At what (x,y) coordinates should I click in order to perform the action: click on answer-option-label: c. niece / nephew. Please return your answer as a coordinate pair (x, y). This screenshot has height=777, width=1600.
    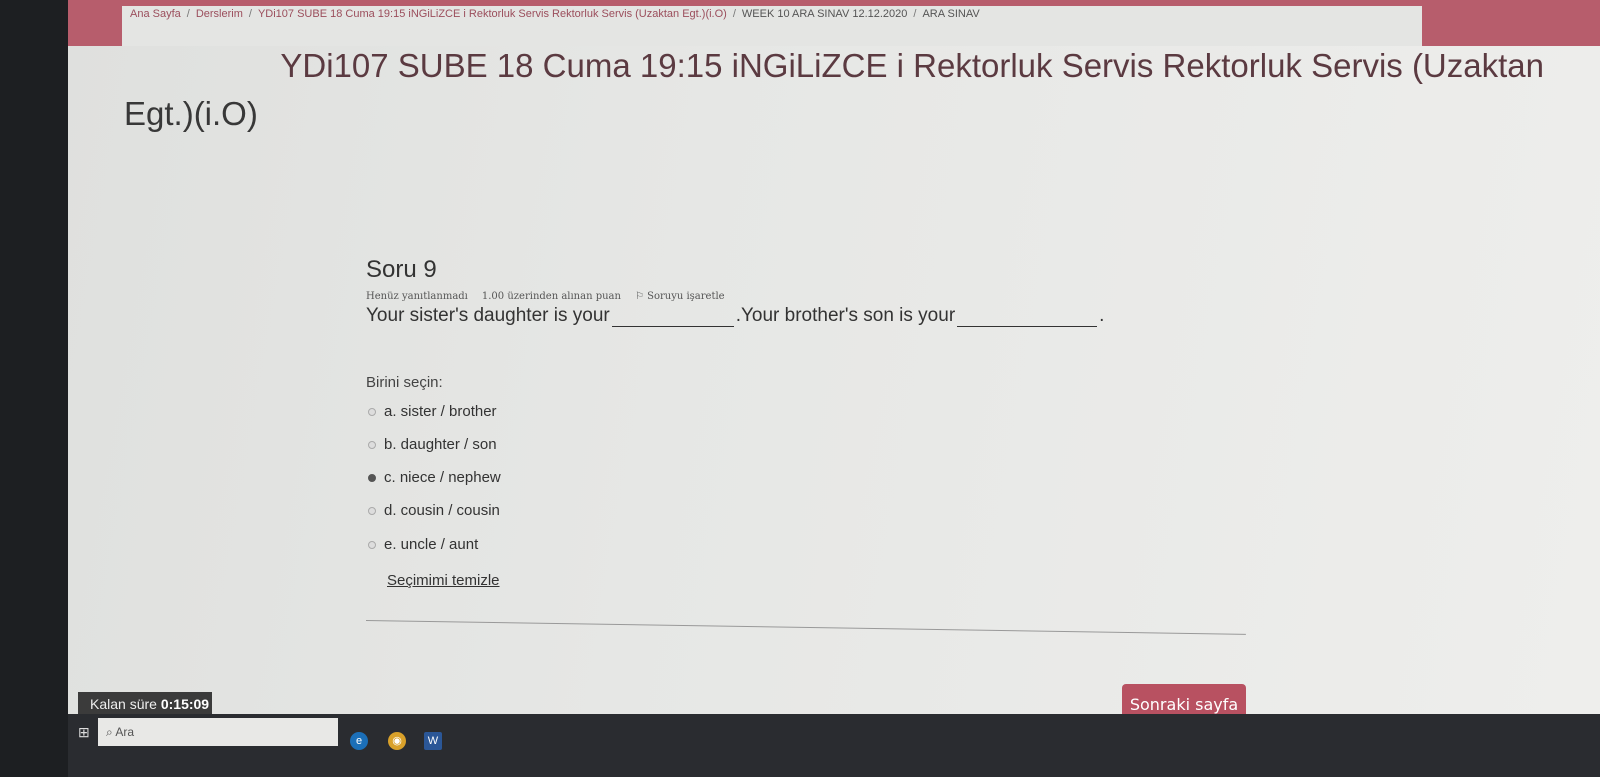
    Looking at the image, I should click on (442, 477).